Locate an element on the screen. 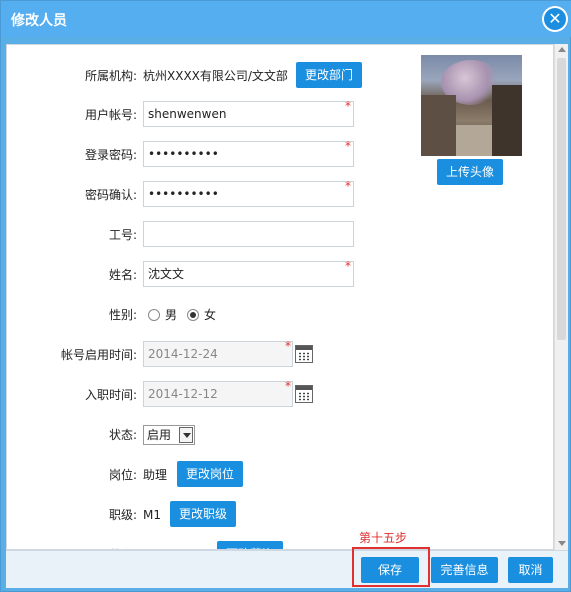  employee-no-input is located at coordinates (248, 234).